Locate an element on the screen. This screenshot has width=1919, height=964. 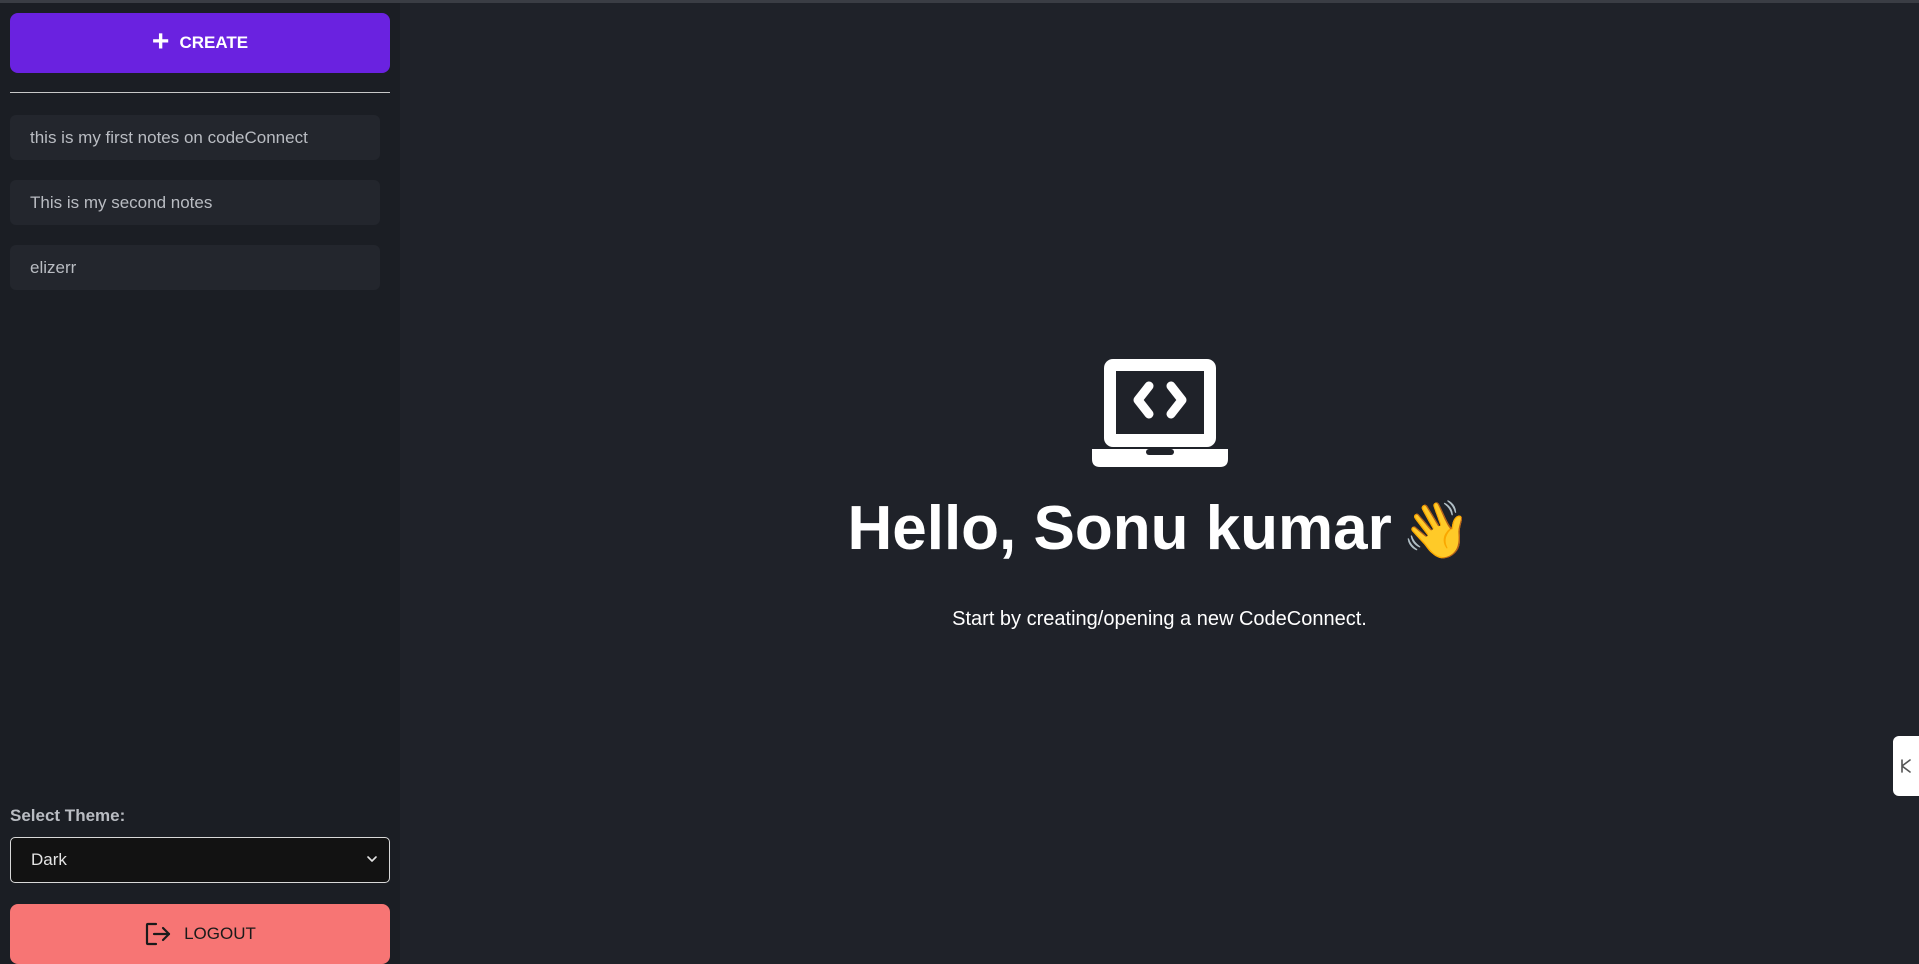
laptop-code-icon is located at coordinates (1160, 413).